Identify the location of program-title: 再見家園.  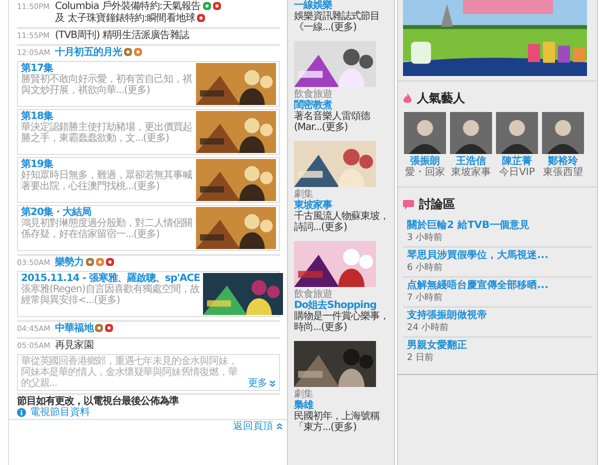
(74, 345).